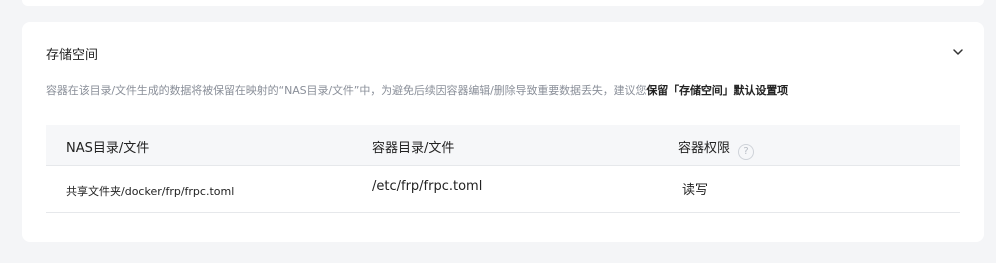 This screenshot has height=263, width=996. What do you see at coordinates (958, 52) in the screenshot?
I see `chevron-down-icon` at bounding box center [958, 52].